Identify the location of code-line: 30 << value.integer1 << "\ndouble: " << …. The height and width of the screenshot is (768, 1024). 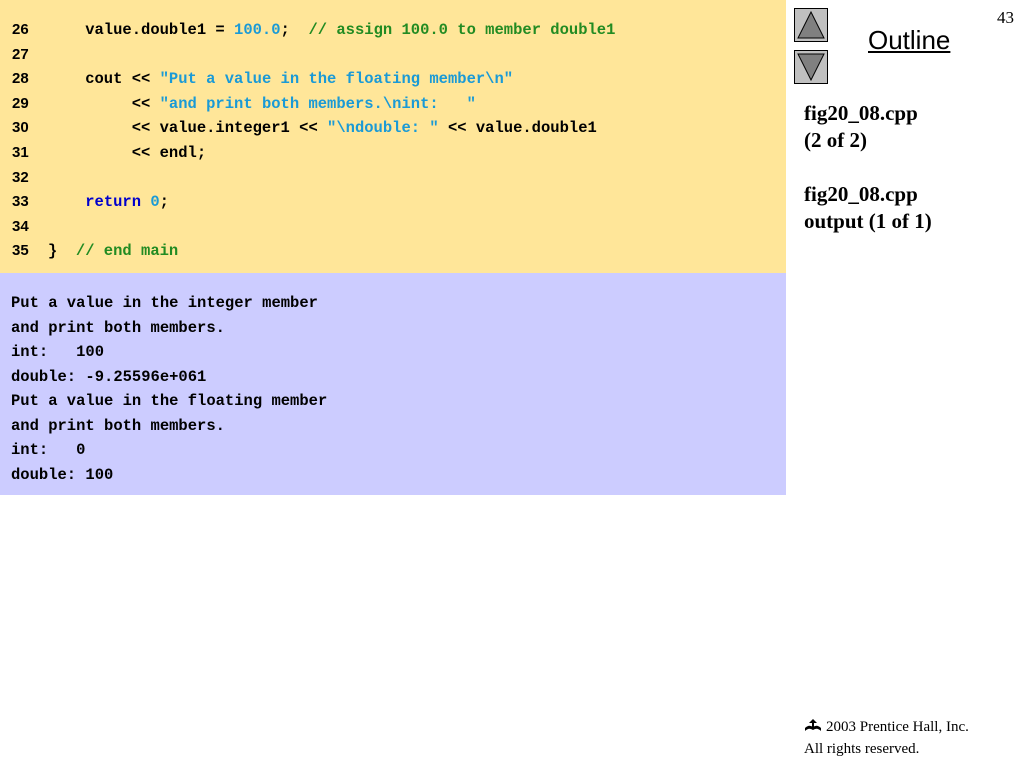
(393, 128).